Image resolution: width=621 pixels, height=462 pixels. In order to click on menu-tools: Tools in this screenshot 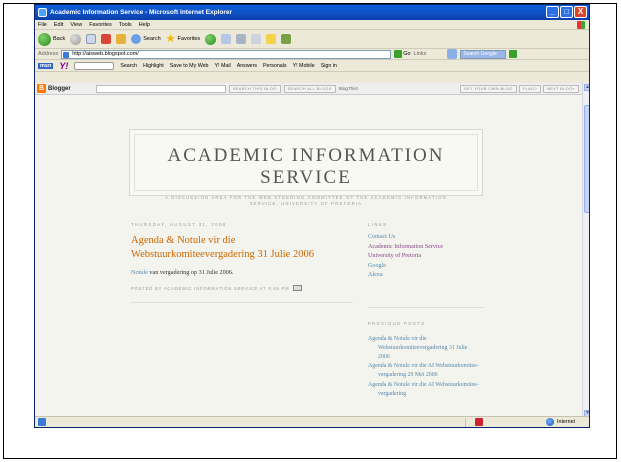, I will do `click(125, 25)`.